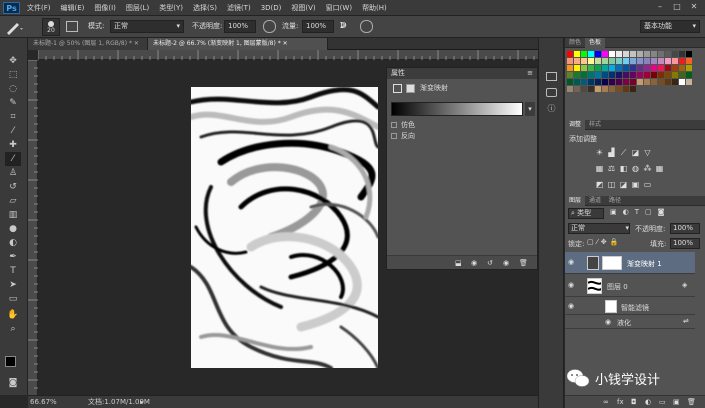 The image size is (705, 408). What do you see at coordinates (595, 201) in the screenshot?
I see `tab-channels: 通道` at bounding box center [595, 201].